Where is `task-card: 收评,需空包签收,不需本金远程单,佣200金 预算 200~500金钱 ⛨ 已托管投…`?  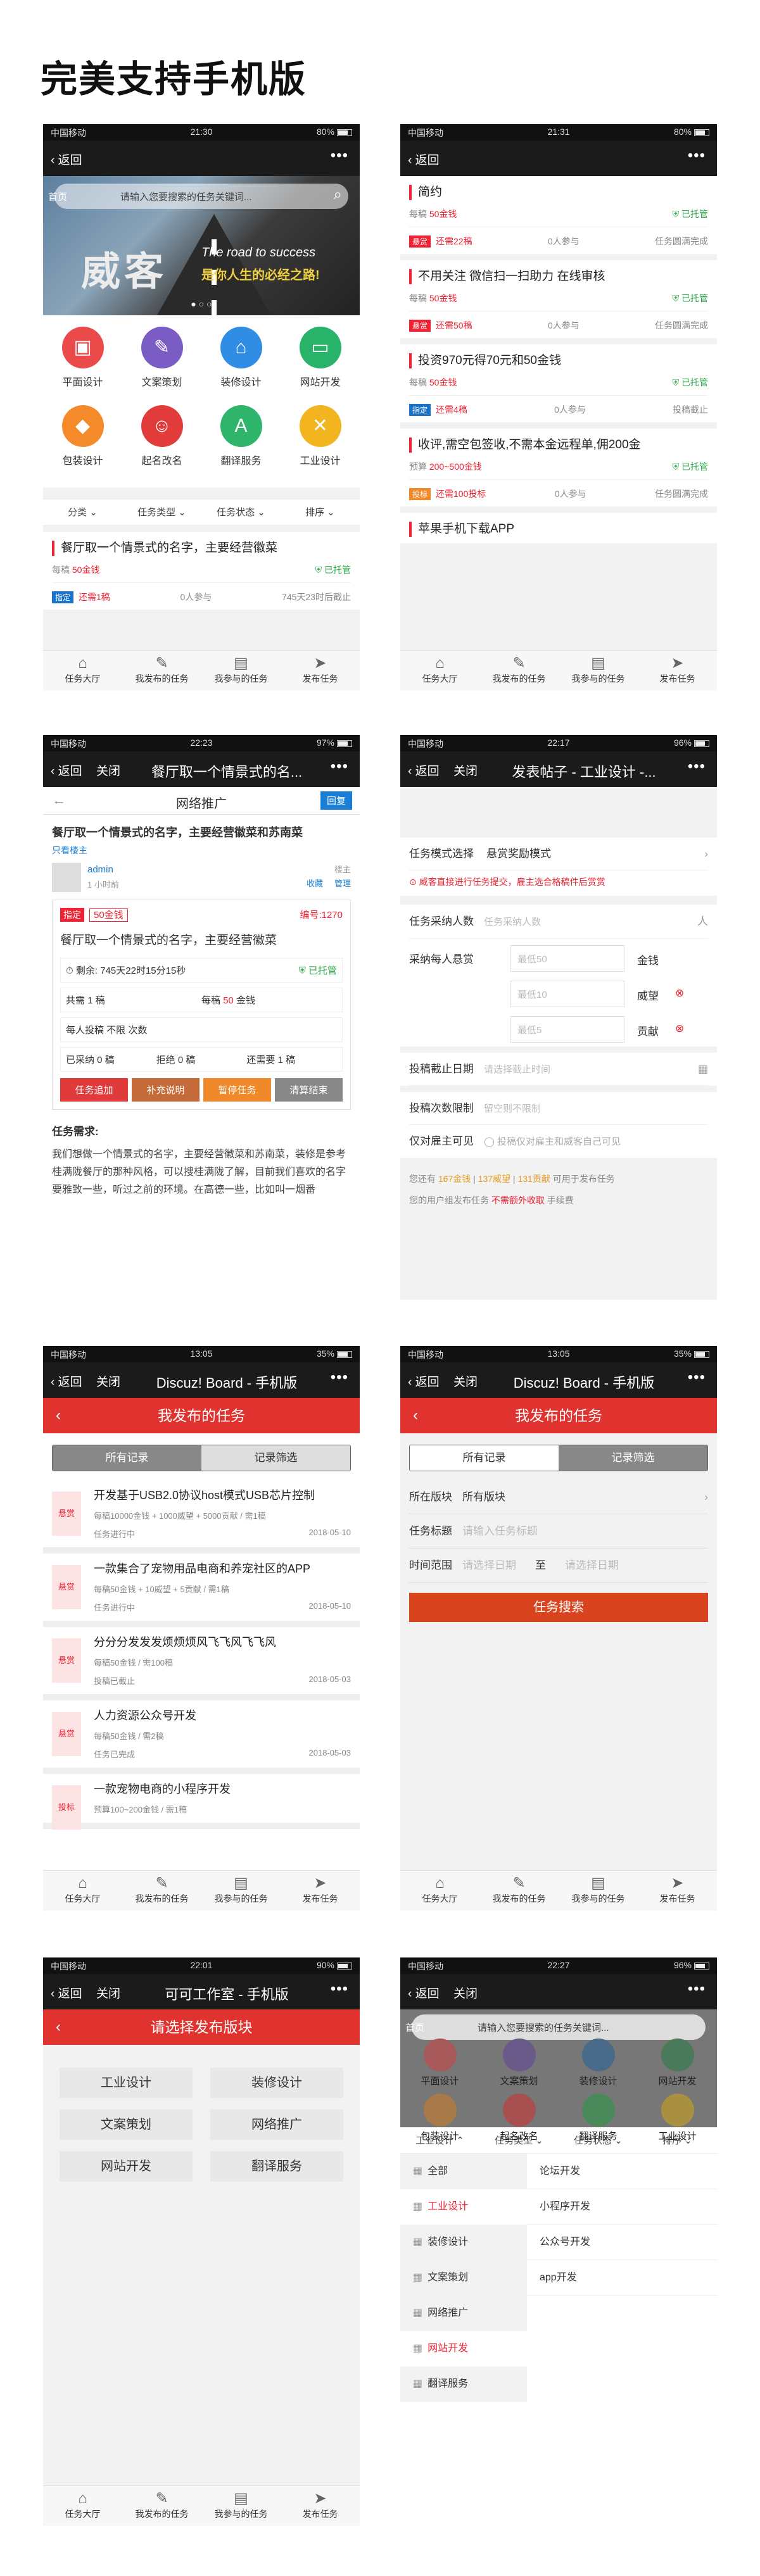 task-card: 收评,需空包签收,不需本金远程单,佣200金 预算 200~500金钱 ⛨ 已托管投… is located at coordinates (558, 467).